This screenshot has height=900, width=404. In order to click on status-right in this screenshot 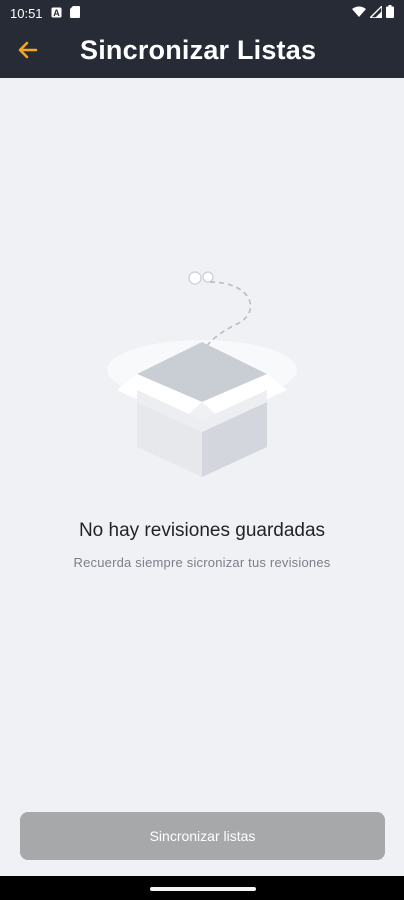, I will do `click(373, 12)`.